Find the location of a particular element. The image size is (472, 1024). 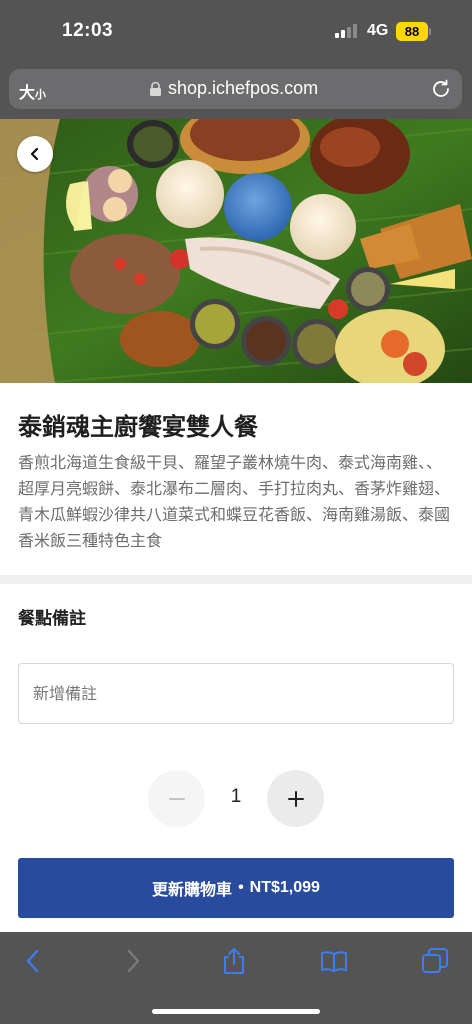

increase-quantity-button is located at coordinates (295, 798).